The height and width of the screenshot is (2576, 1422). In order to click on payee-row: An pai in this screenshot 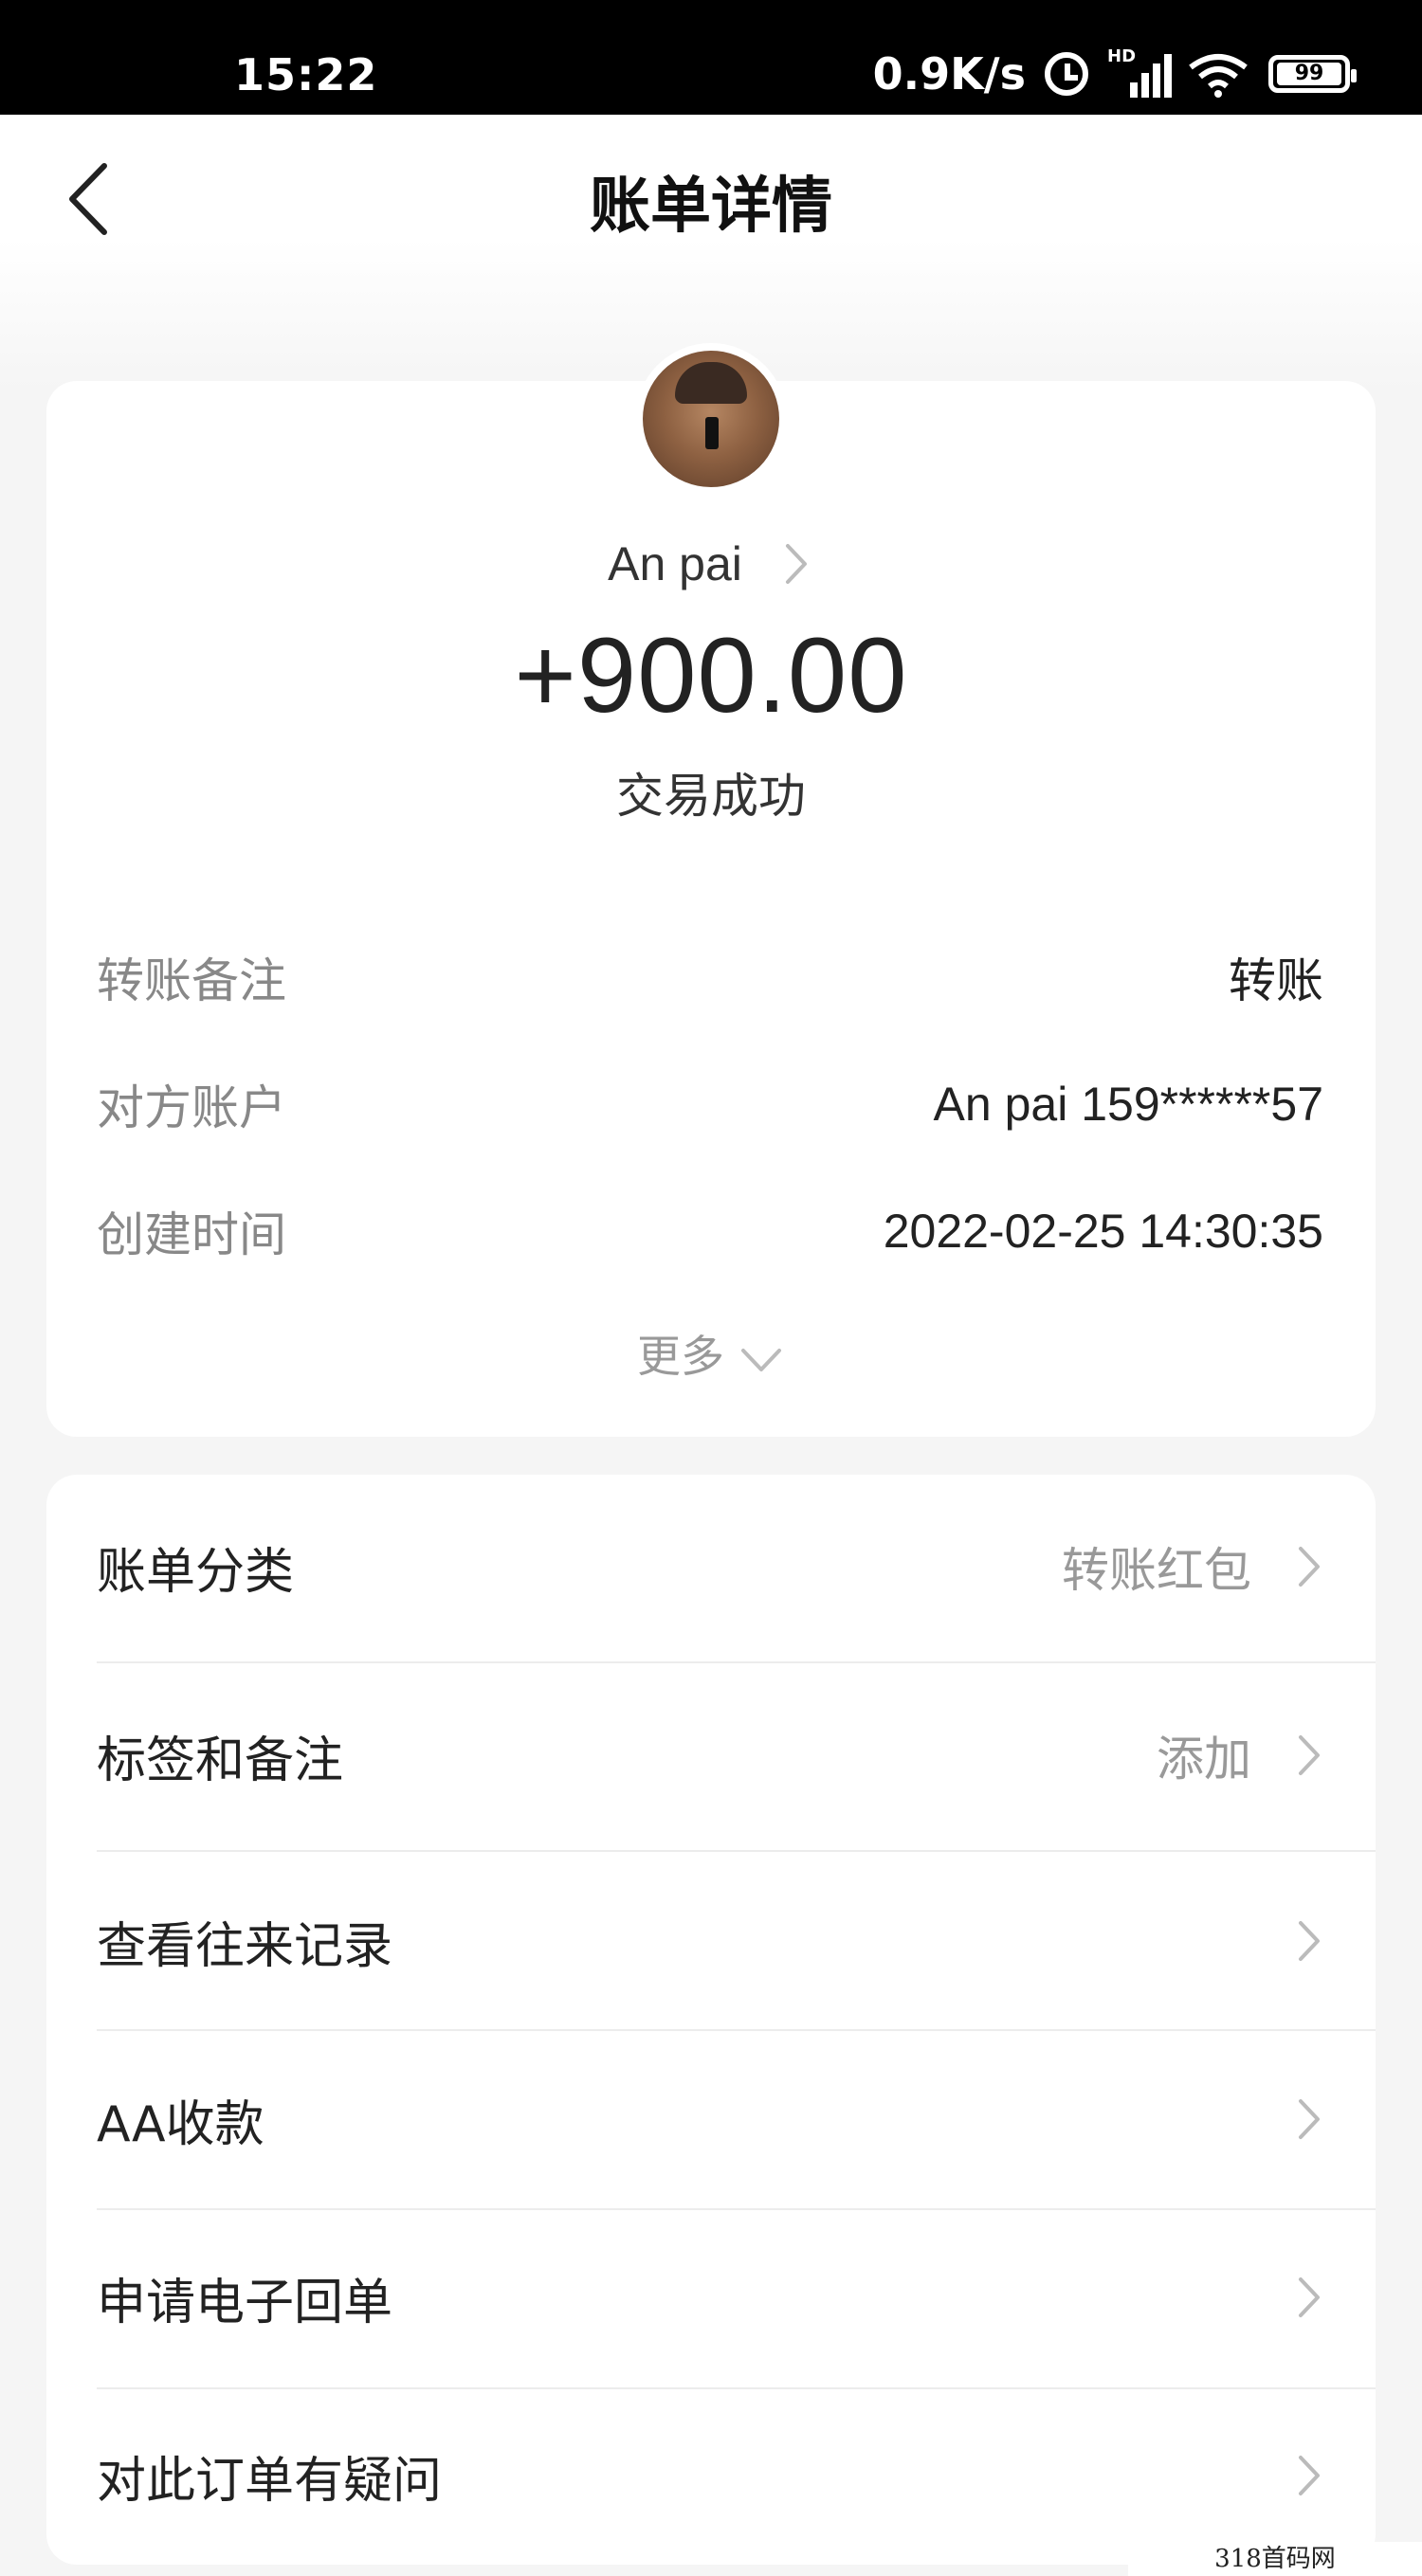, I will do `click(711, 564)`.